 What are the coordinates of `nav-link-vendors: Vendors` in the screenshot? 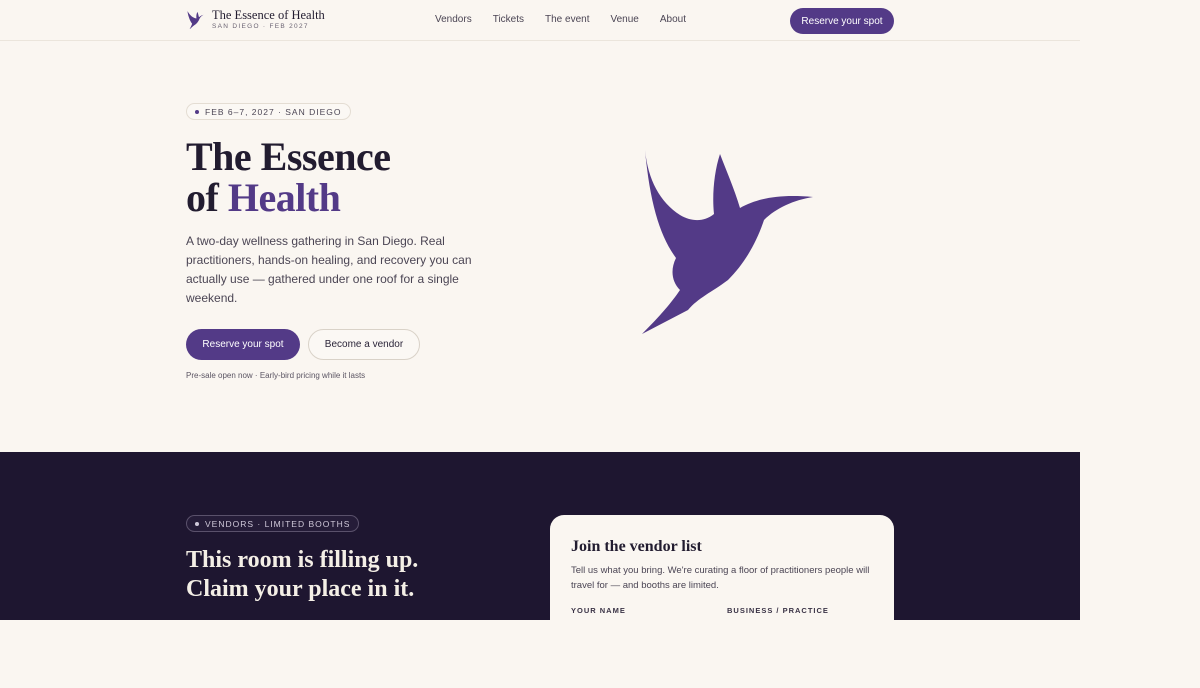 It's located at (453, 19).